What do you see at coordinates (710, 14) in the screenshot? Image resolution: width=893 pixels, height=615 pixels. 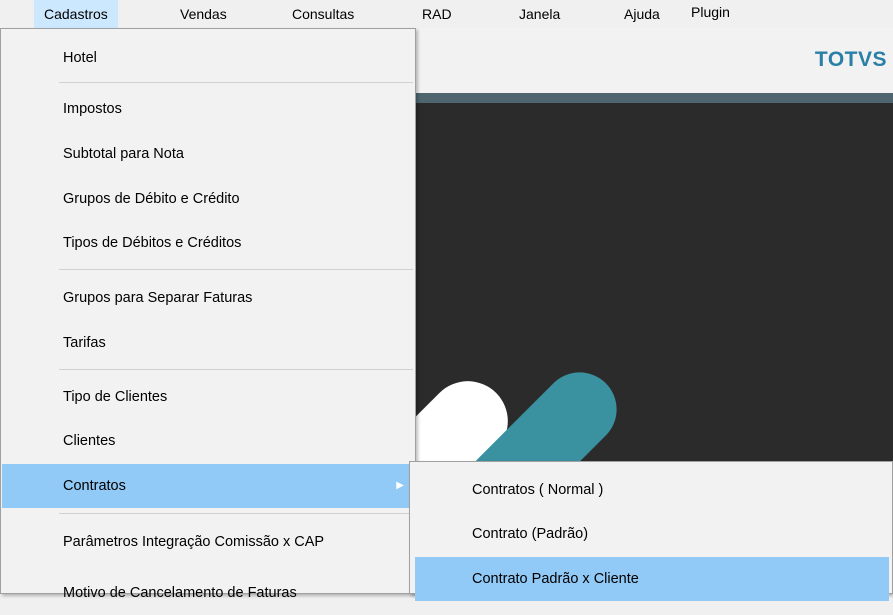 I see `menu-plugin: Plugin` at bounding box center [710, 14].